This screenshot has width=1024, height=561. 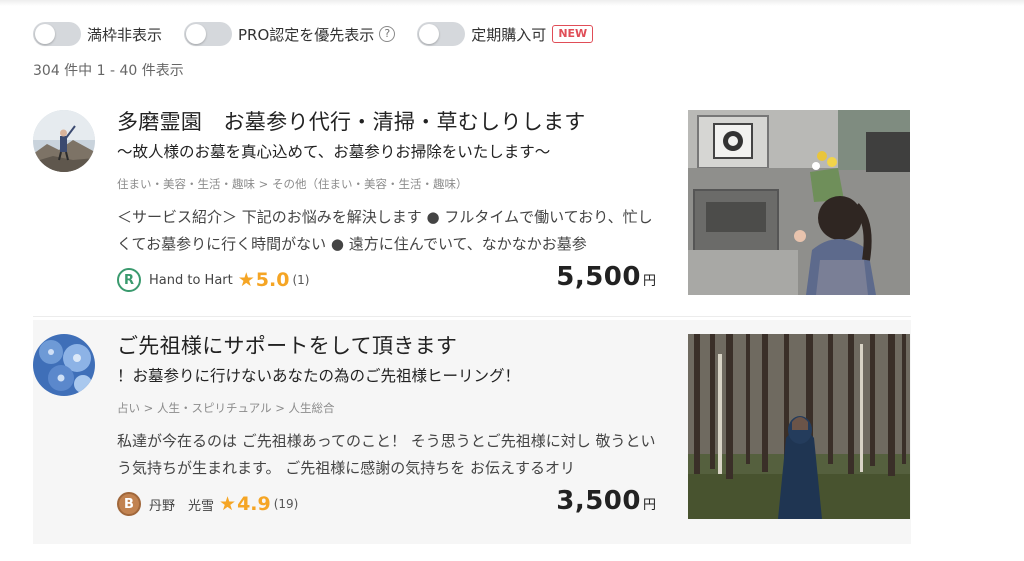 I want to click on review-count: (1), so click(x=301, y=280).